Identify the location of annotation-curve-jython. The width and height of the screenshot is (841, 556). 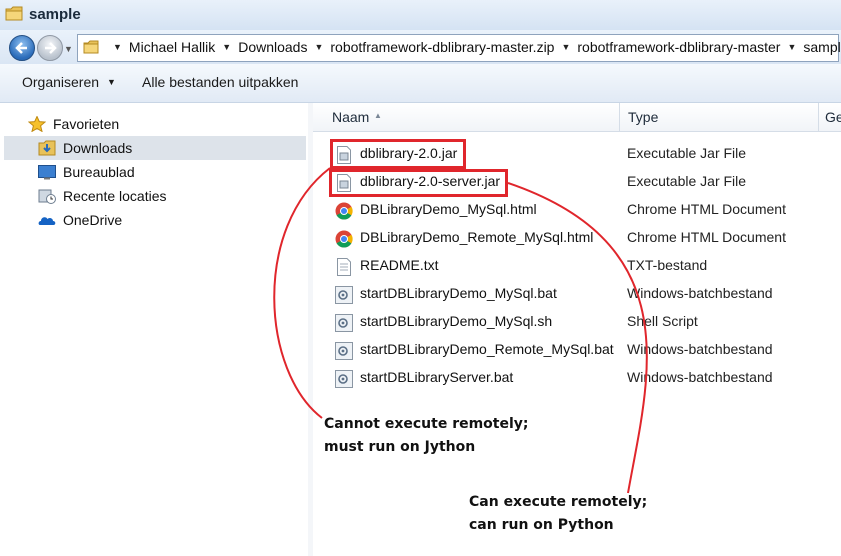
(302, 293).